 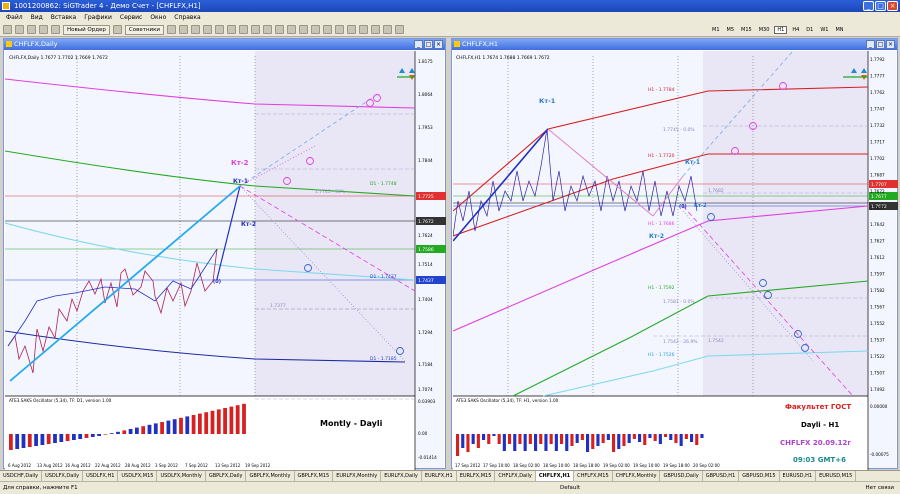 What do you see at coordinates (187, 17) in the screenshot?
I see `menu-help: Справка` at bounding box center [187, 17].